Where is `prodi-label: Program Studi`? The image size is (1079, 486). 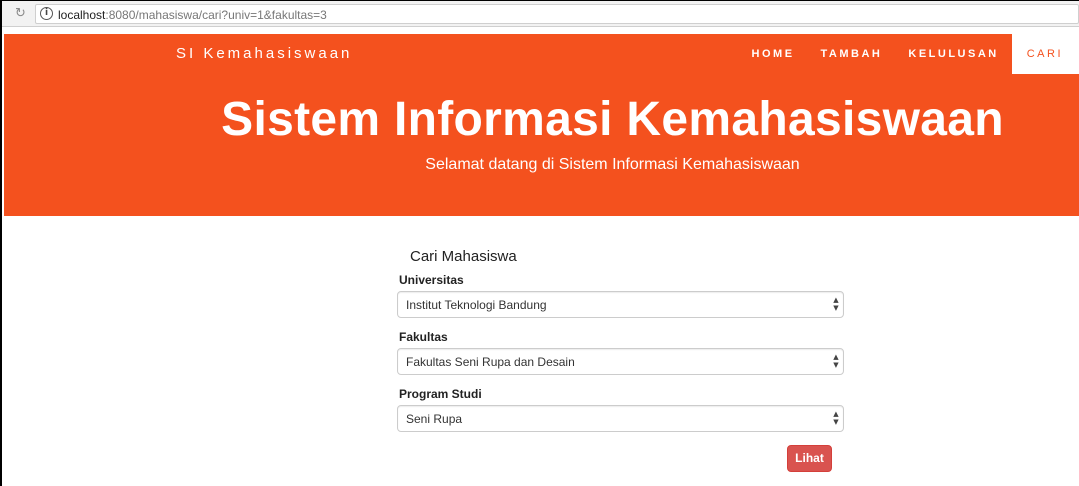
prodi-label: Program Studi is located at coordinates (440, 394).